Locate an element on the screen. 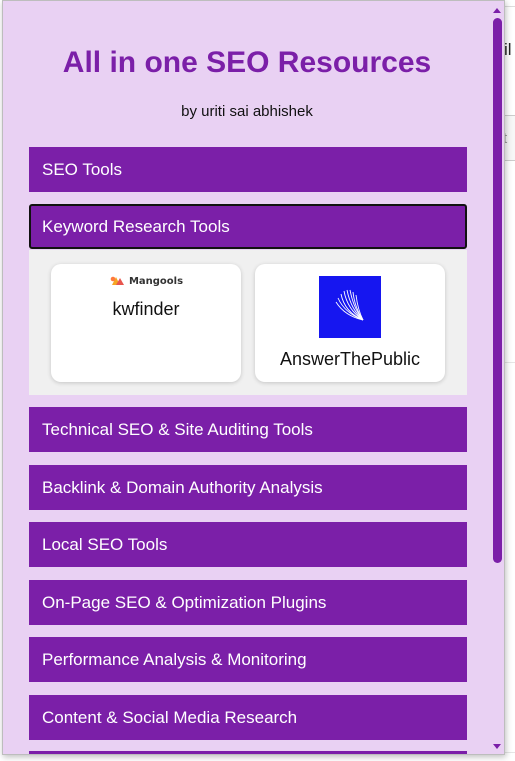 Image resolution: width=515 pixels, height=761 pixels. tool-label: AnswerThePublic is located at coordinates (350, 359).